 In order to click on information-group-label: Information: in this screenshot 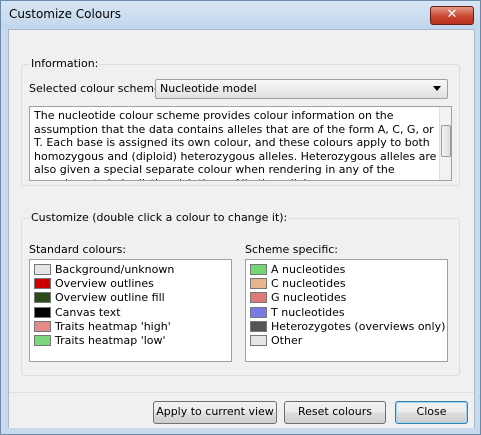, I will do `click(65, 63)`.